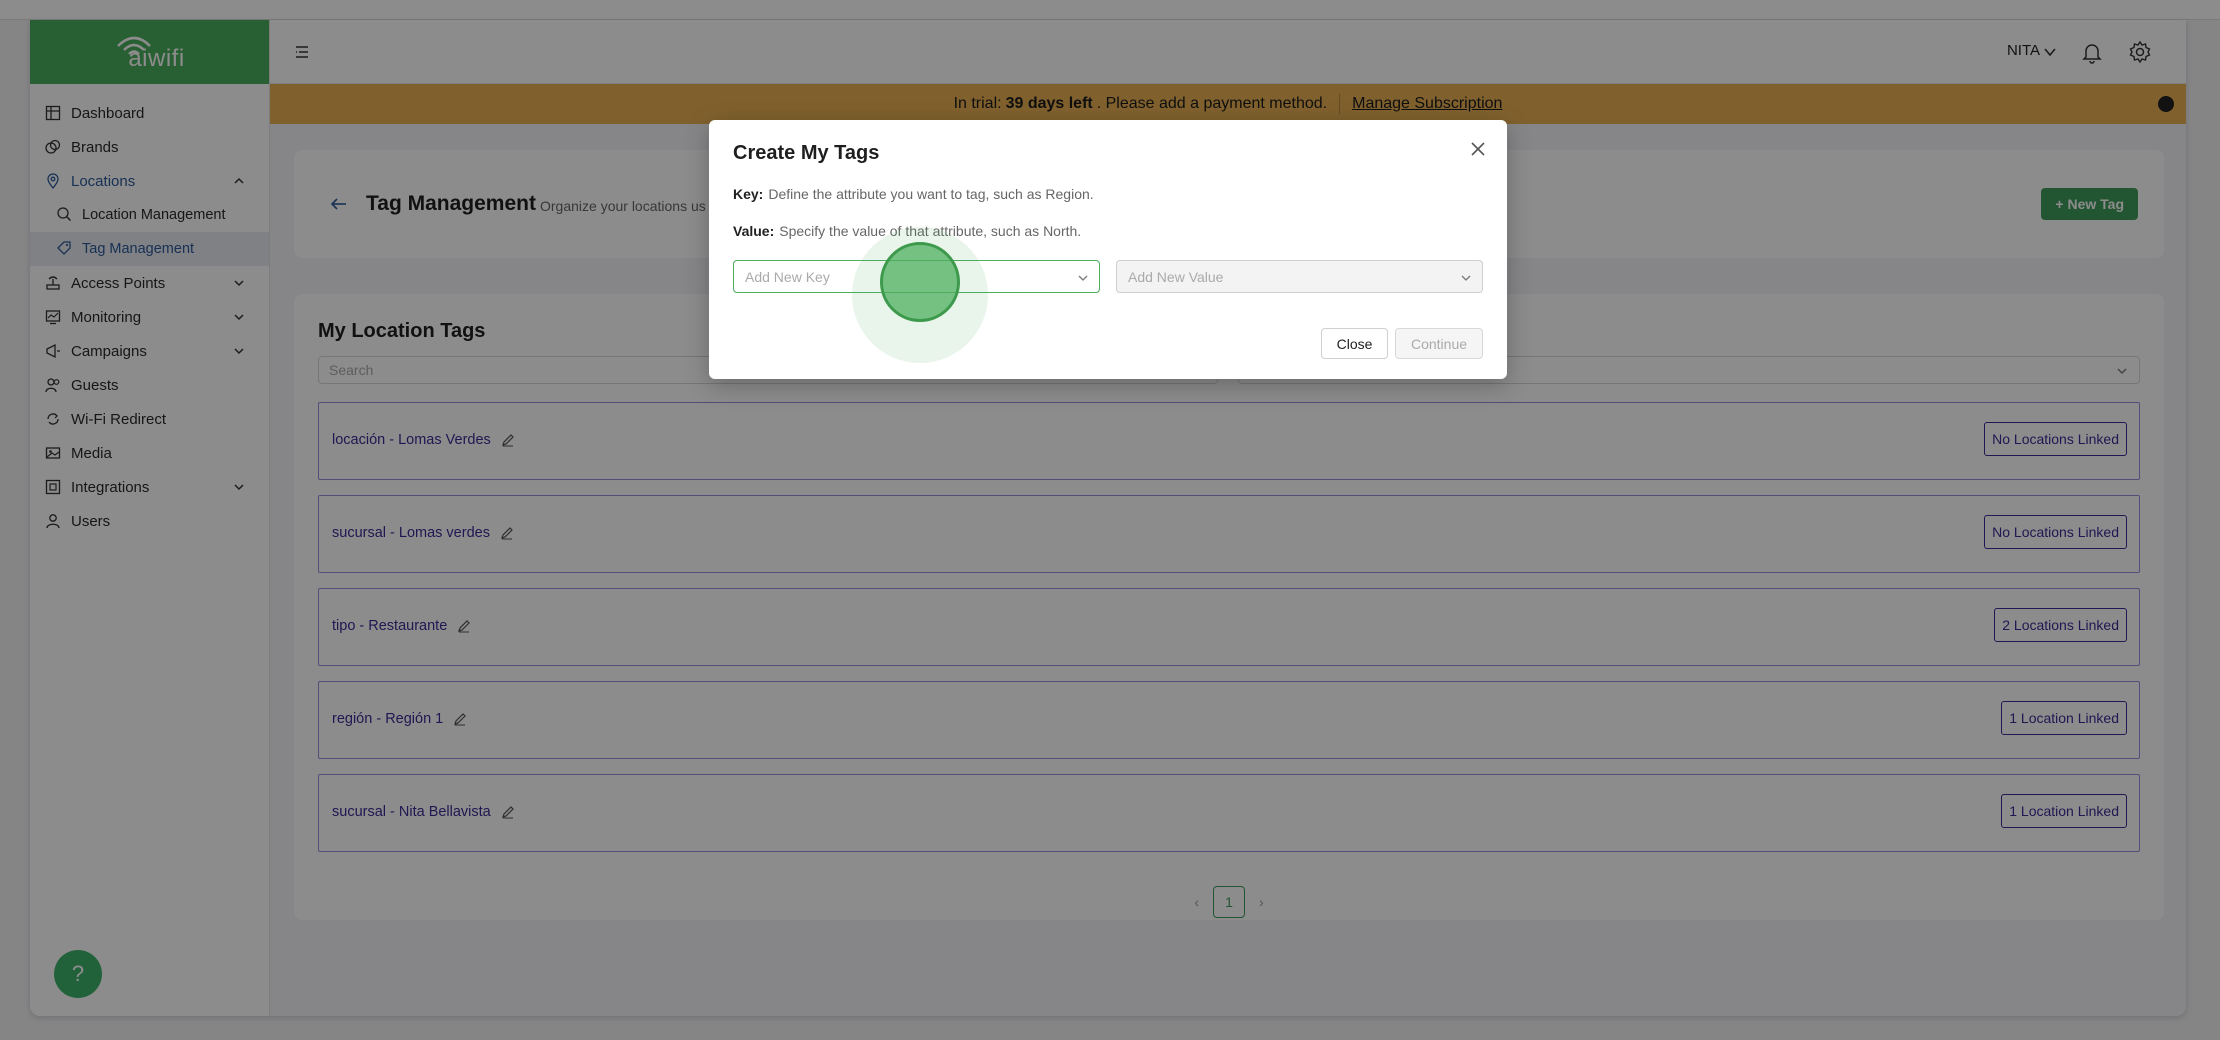  What do you see at coordinates (920, 282) in the screenshot?
I see `click-indicator` at bounding box center [920, 282].